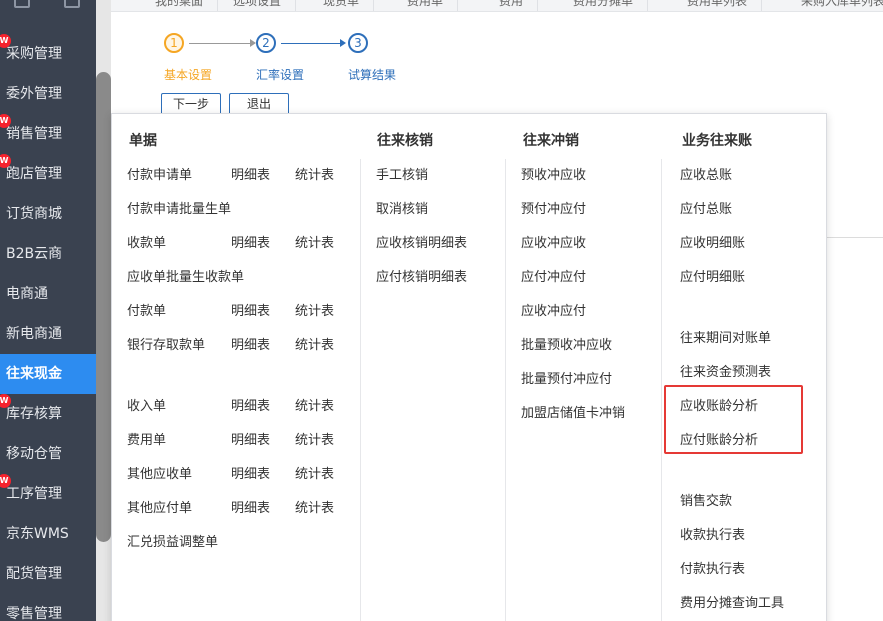  Describe the element at coordinates (34, 613) in the screenshot. I see `sidebar-item-label: 零售管理` at that location.